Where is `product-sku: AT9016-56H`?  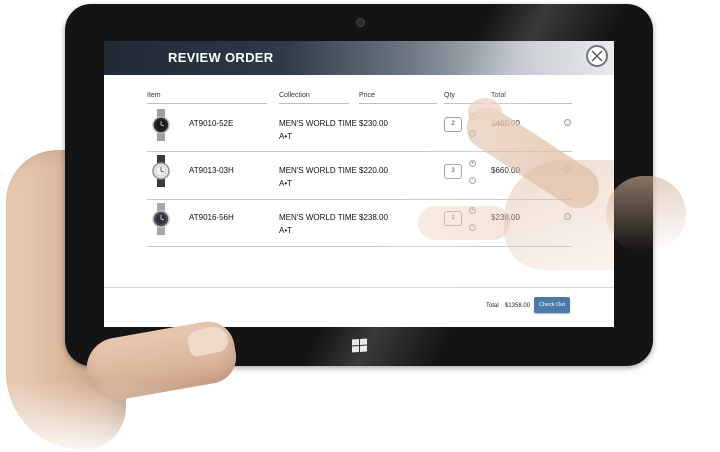
product-sku: AT9016-56H is located at coordinates (211, 217).